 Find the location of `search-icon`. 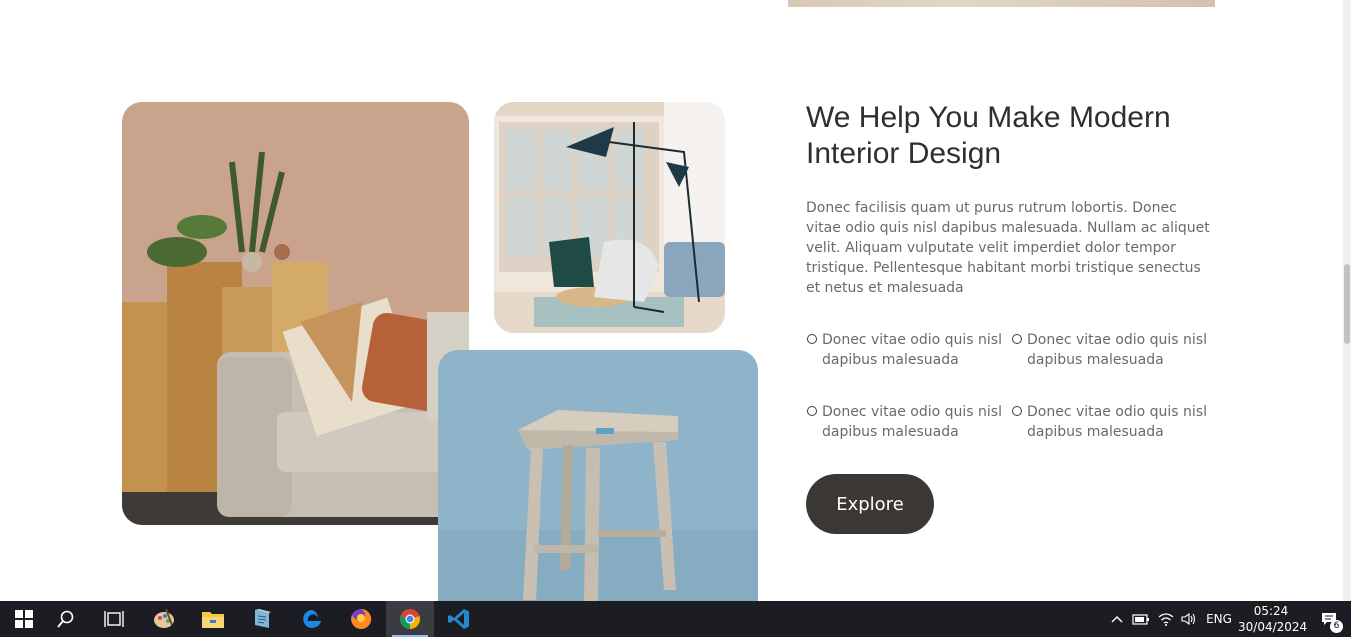

search-icon is located at coordinates (66, 619).